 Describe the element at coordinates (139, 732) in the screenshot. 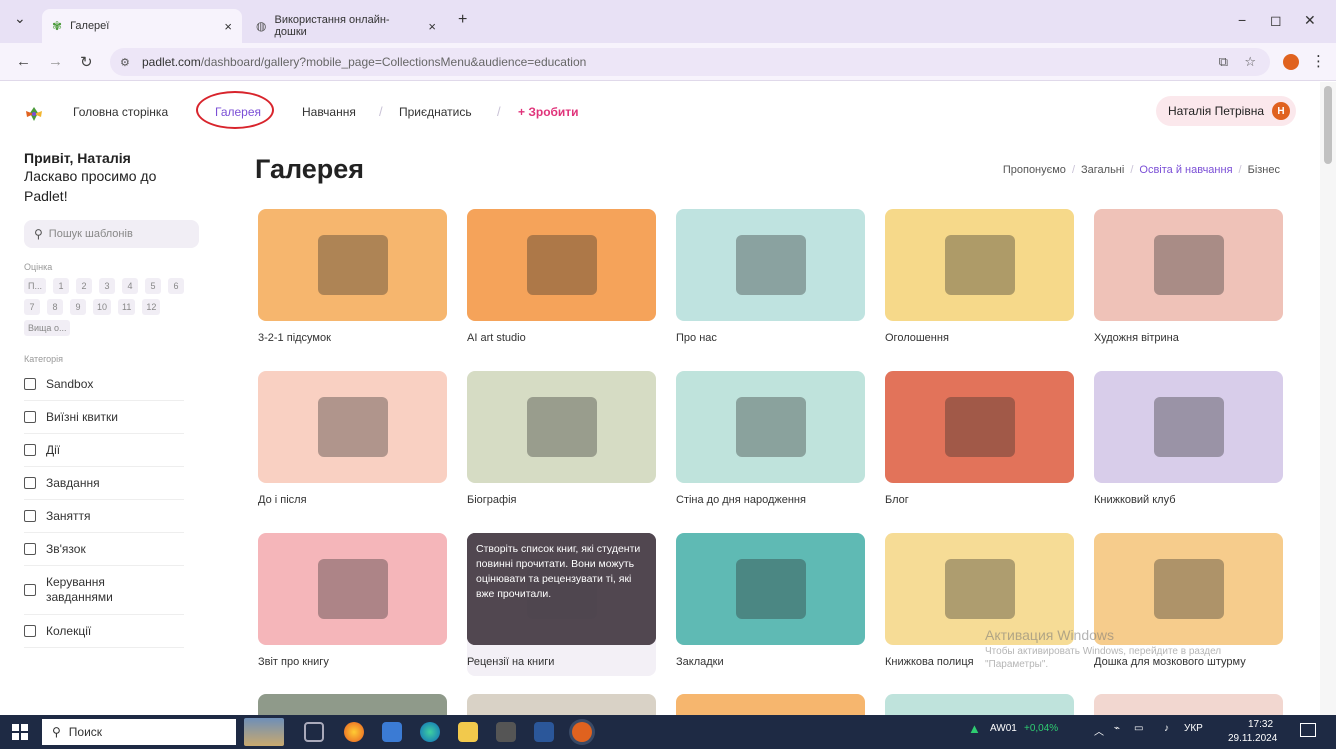

I see `taskbar-search: ⚲ Поиск` at that location.